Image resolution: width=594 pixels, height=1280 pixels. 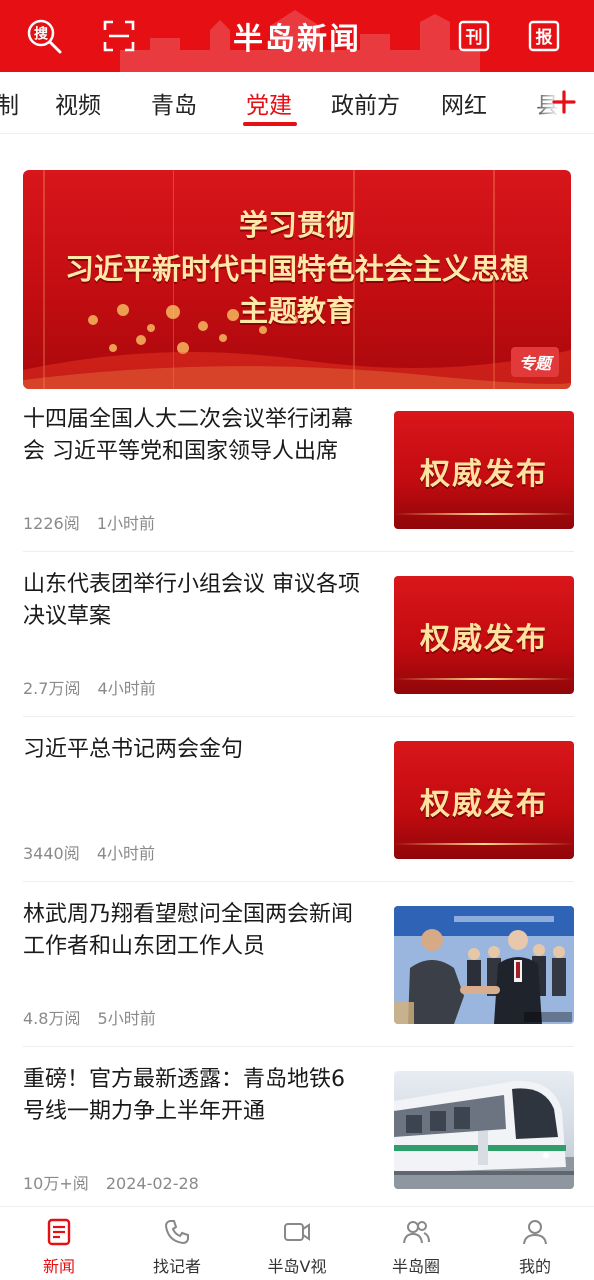 I want to click on nav-find-reporter: 找记者, so click(x=177, y=1243).